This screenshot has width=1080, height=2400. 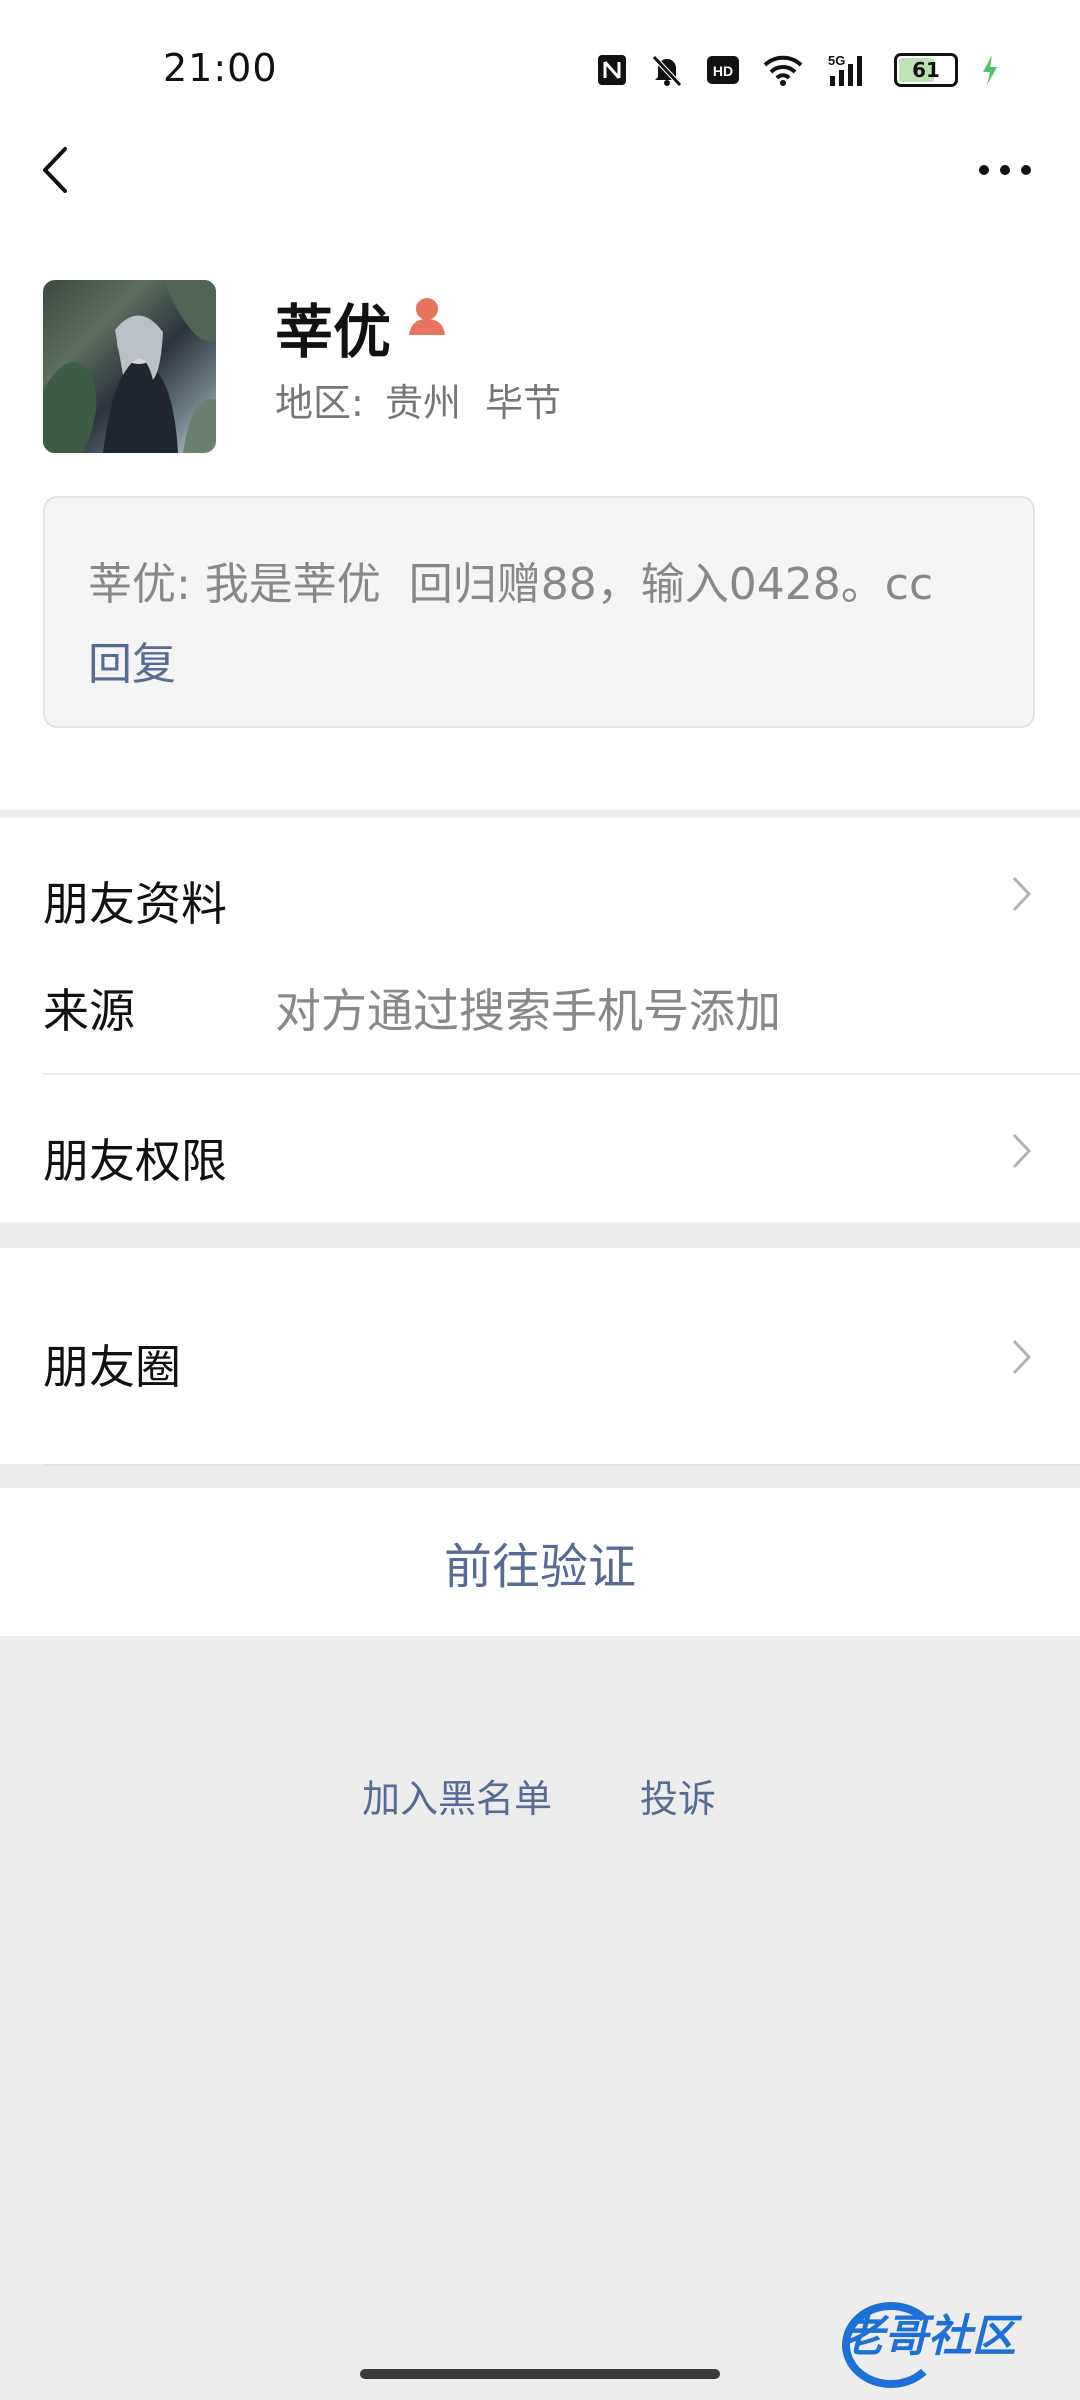 What do you see at coordinates (990, 70) in the screenshot?
I see `charging-icon` at bounding box center [990, 70].